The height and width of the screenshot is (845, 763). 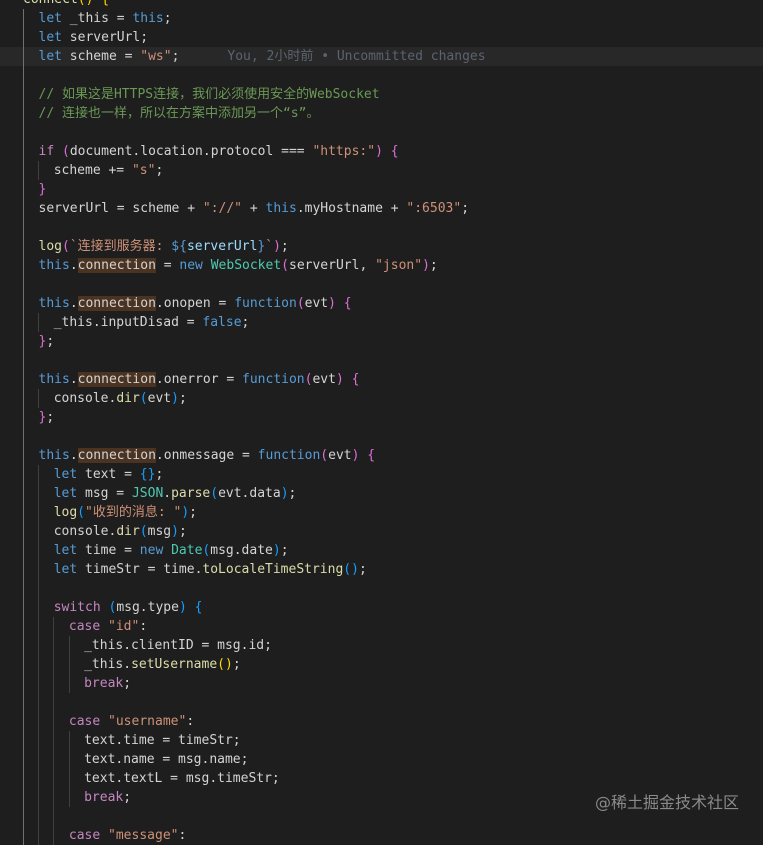 What do you see at coordinates (399, 265) in the screenshot?
I see `code-token: "json"` at bounding box center [399, 265].